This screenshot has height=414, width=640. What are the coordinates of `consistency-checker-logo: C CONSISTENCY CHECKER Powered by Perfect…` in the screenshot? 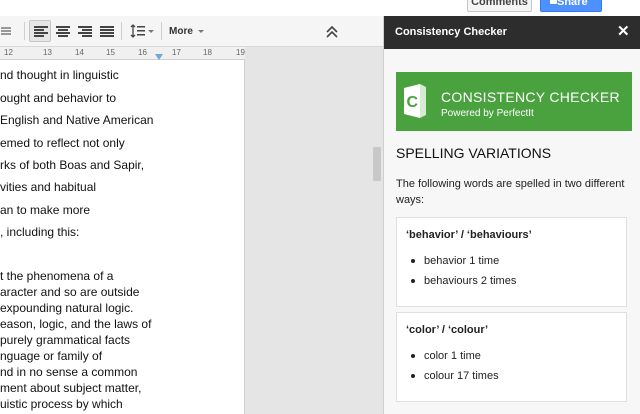 It's located at (514, 101).